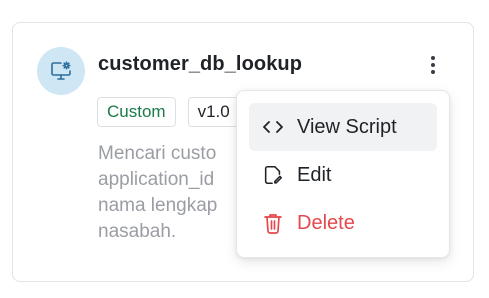 This screenshot has height=298, width=489. Describe the element at coordinates (136, 112) in the screenshot. I see `type-badge: Custom` at that location.